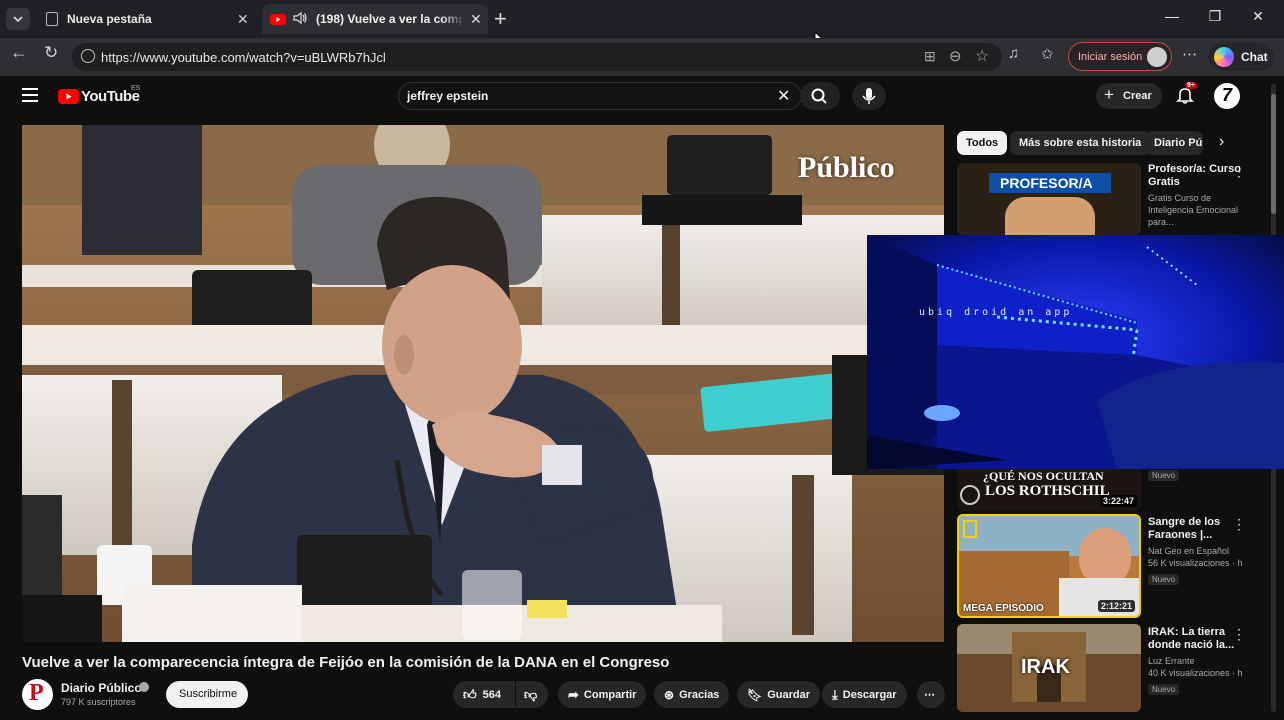  I want to click on dislike-button: 👎︎, so click(532, 694).